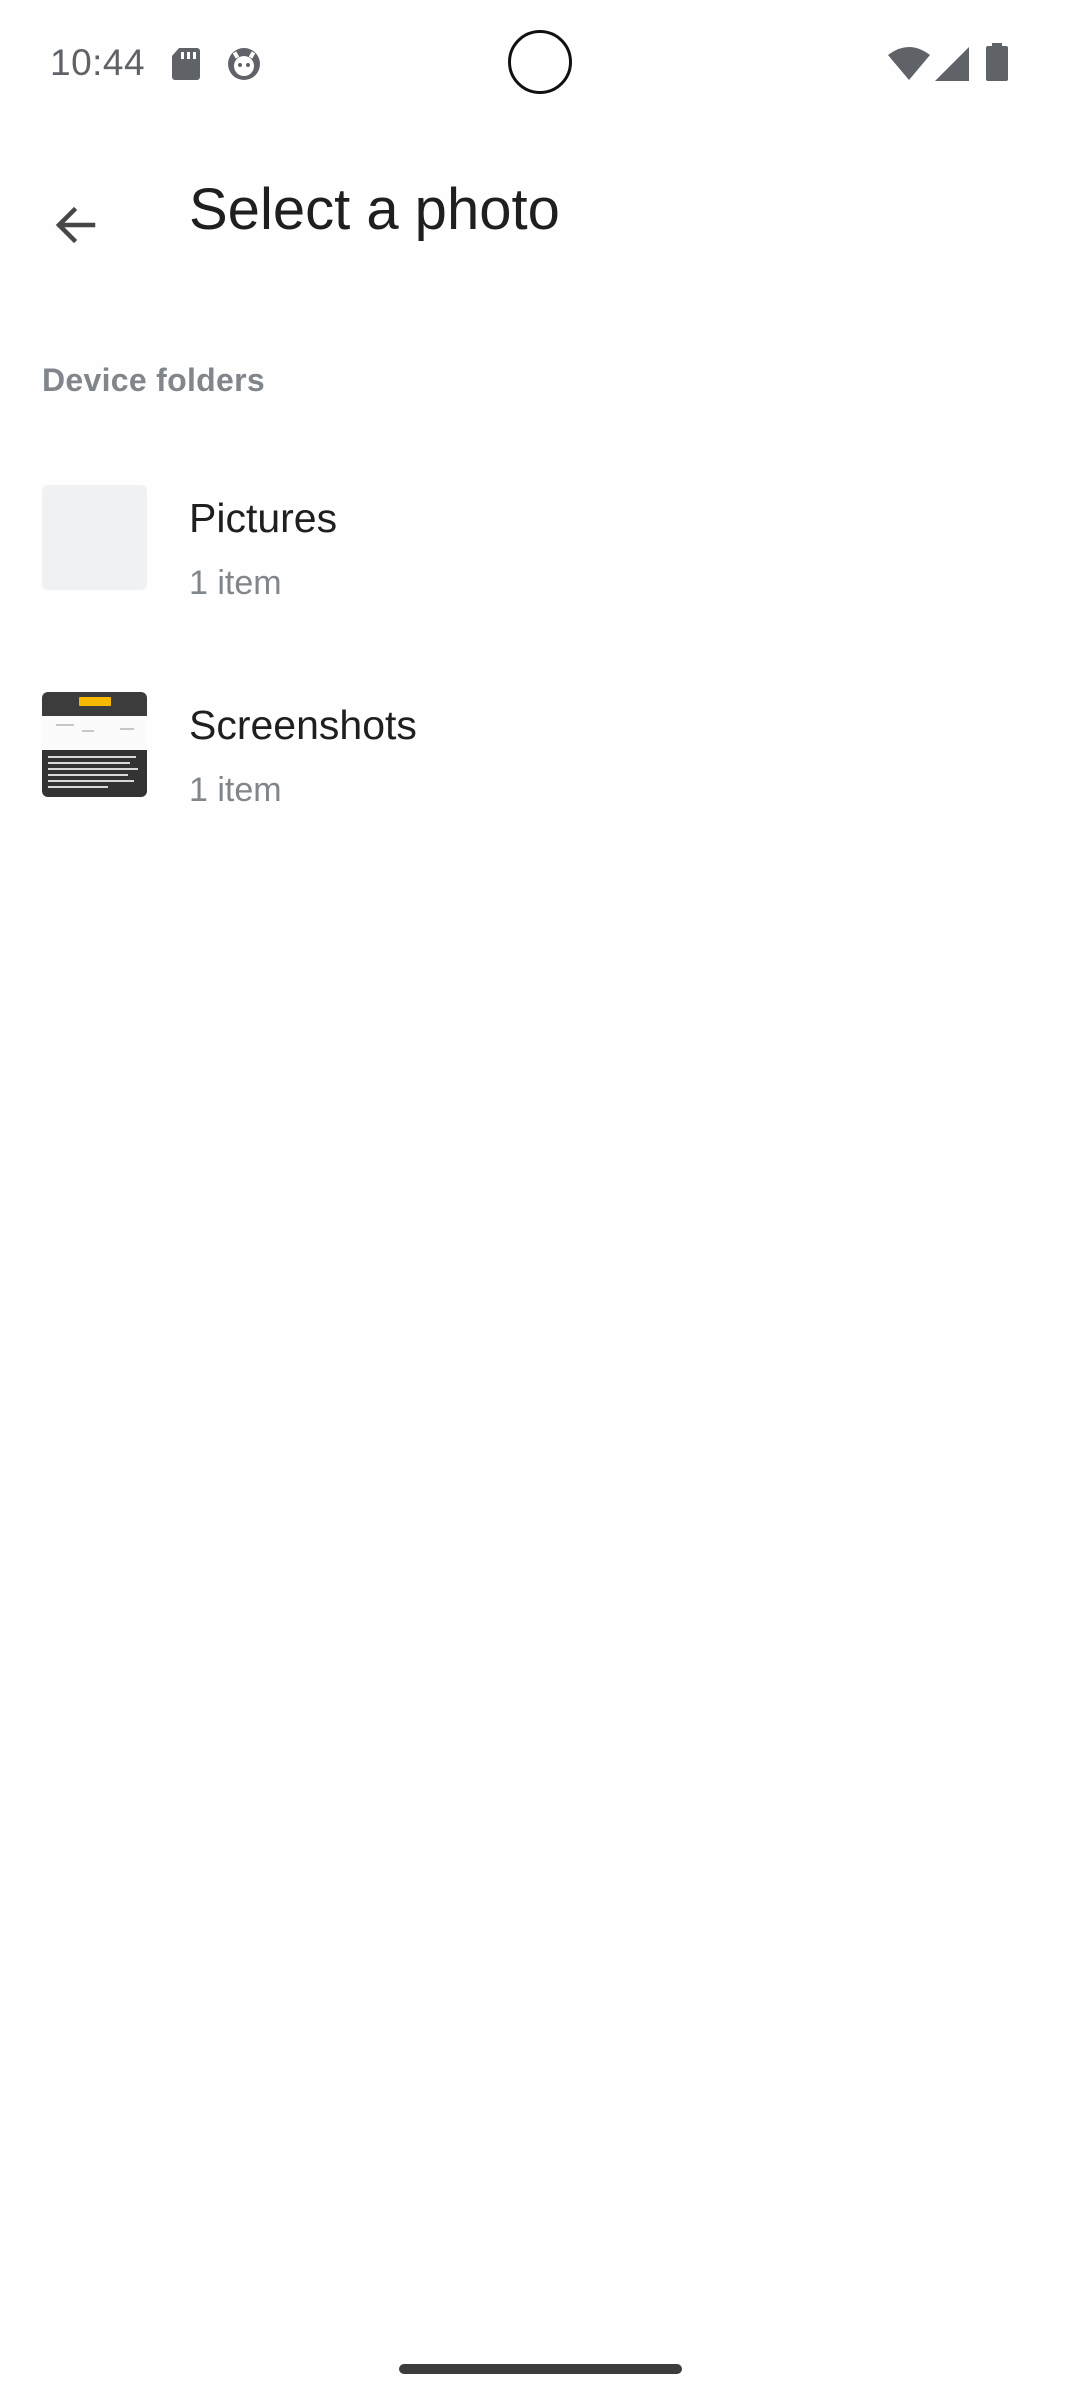 The image size is (1080, 2400). What do you see at coordinates (997, 62) in the screenshot?
I see `battery-icon` at bounding box center [997, 62].